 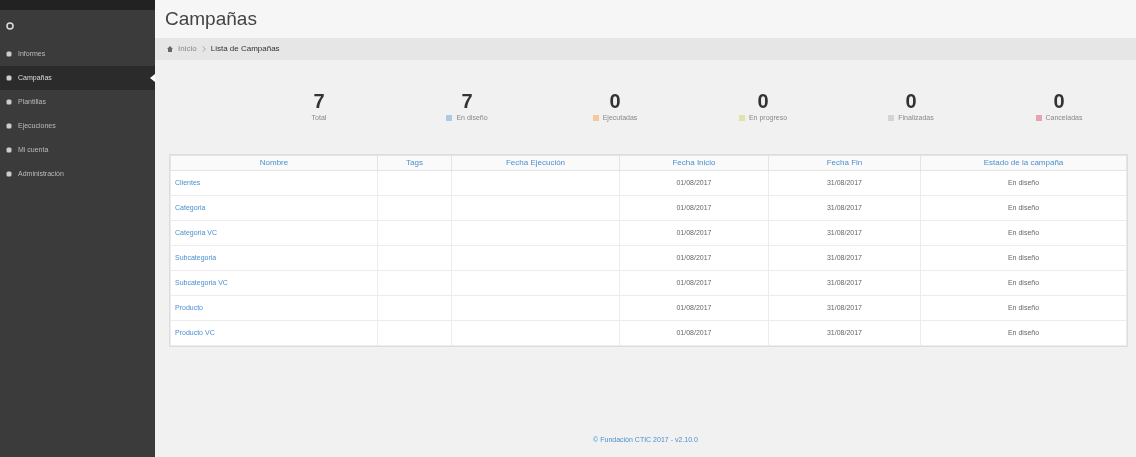 What do you see at coordinates (844, 163) in the screenshot?
I see `column-header: Fecha Fin` at bounding box center [844, 163].